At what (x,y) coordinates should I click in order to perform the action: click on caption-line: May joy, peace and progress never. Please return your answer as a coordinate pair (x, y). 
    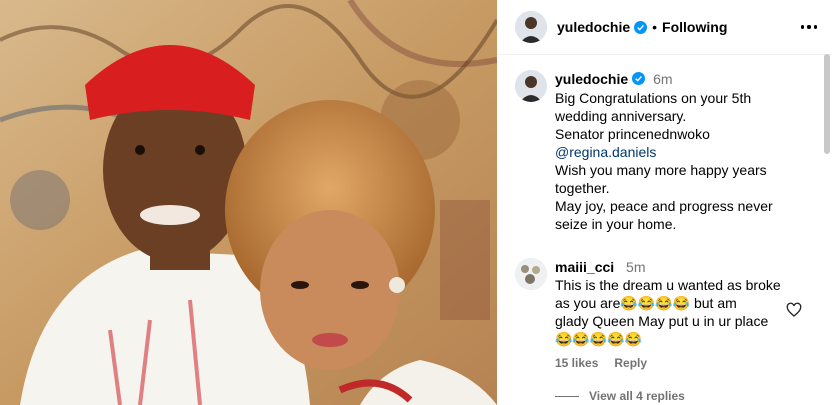
    Looking at the image, I should click on (664, 206).